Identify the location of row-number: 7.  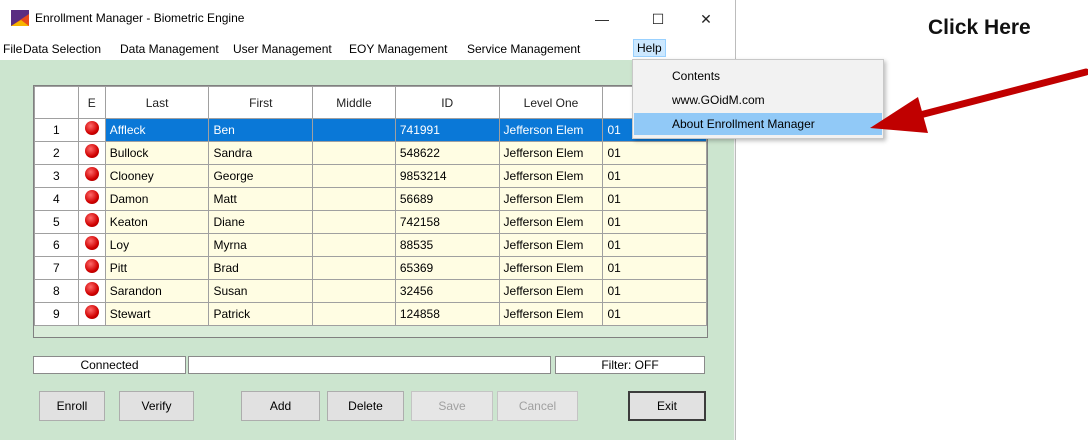
(56, 268).